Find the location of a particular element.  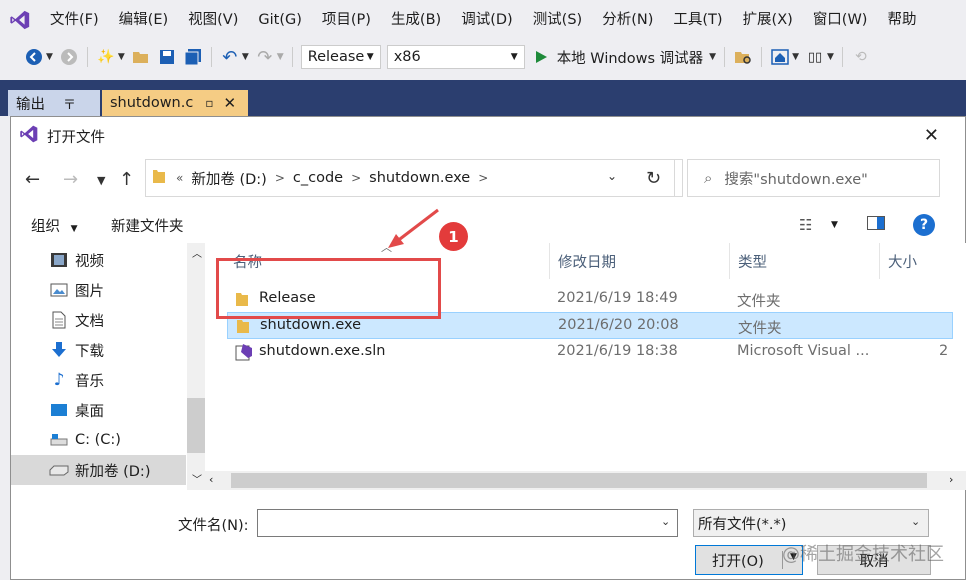

pin-icon: 〒 is located at coordinates (69, 103).